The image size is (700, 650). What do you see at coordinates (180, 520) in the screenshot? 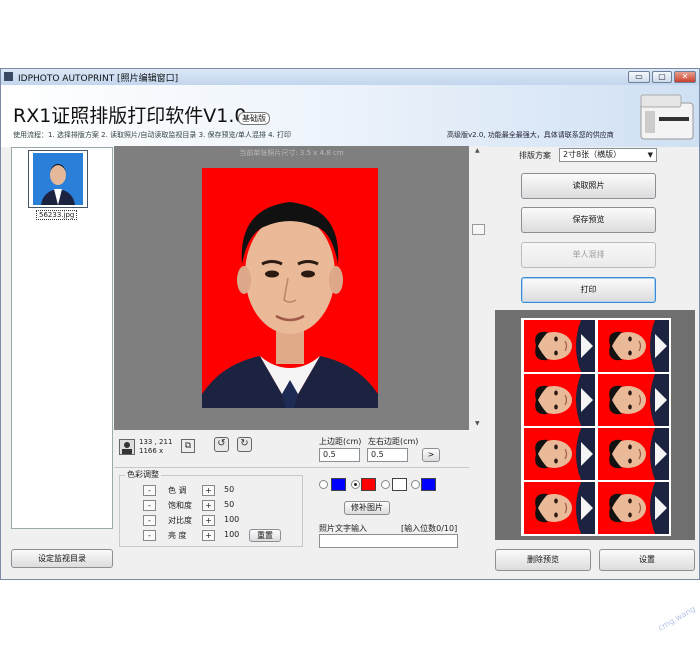
I see `contrast-label: 对比度` at bounding box center [180, 520].